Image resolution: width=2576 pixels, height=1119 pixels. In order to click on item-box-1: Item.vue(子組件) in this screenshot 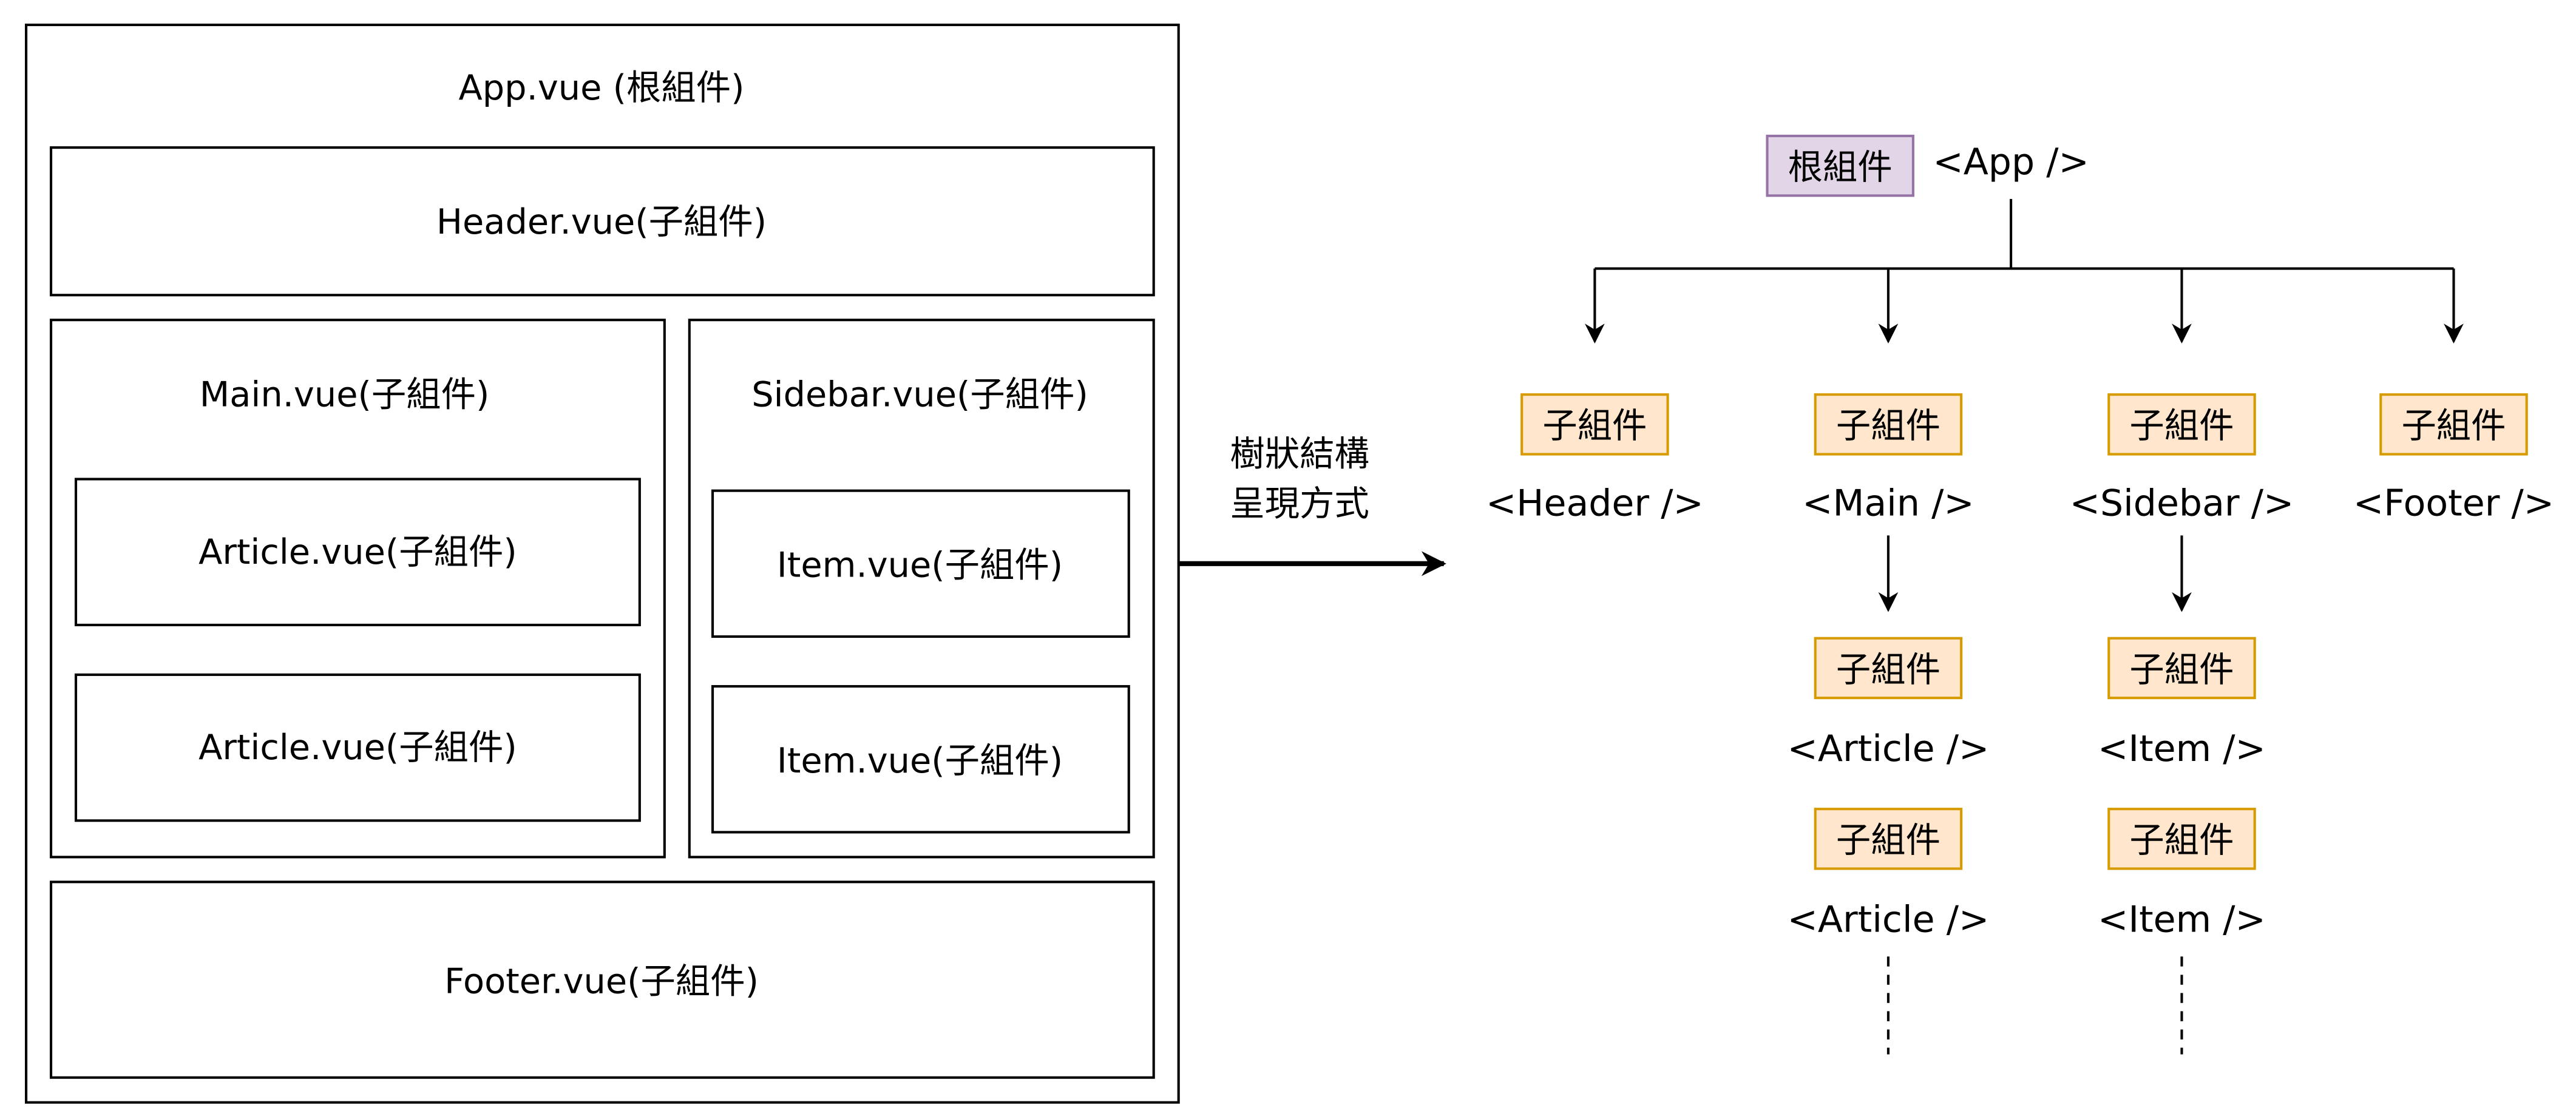, I will do `click(921, 563)`.